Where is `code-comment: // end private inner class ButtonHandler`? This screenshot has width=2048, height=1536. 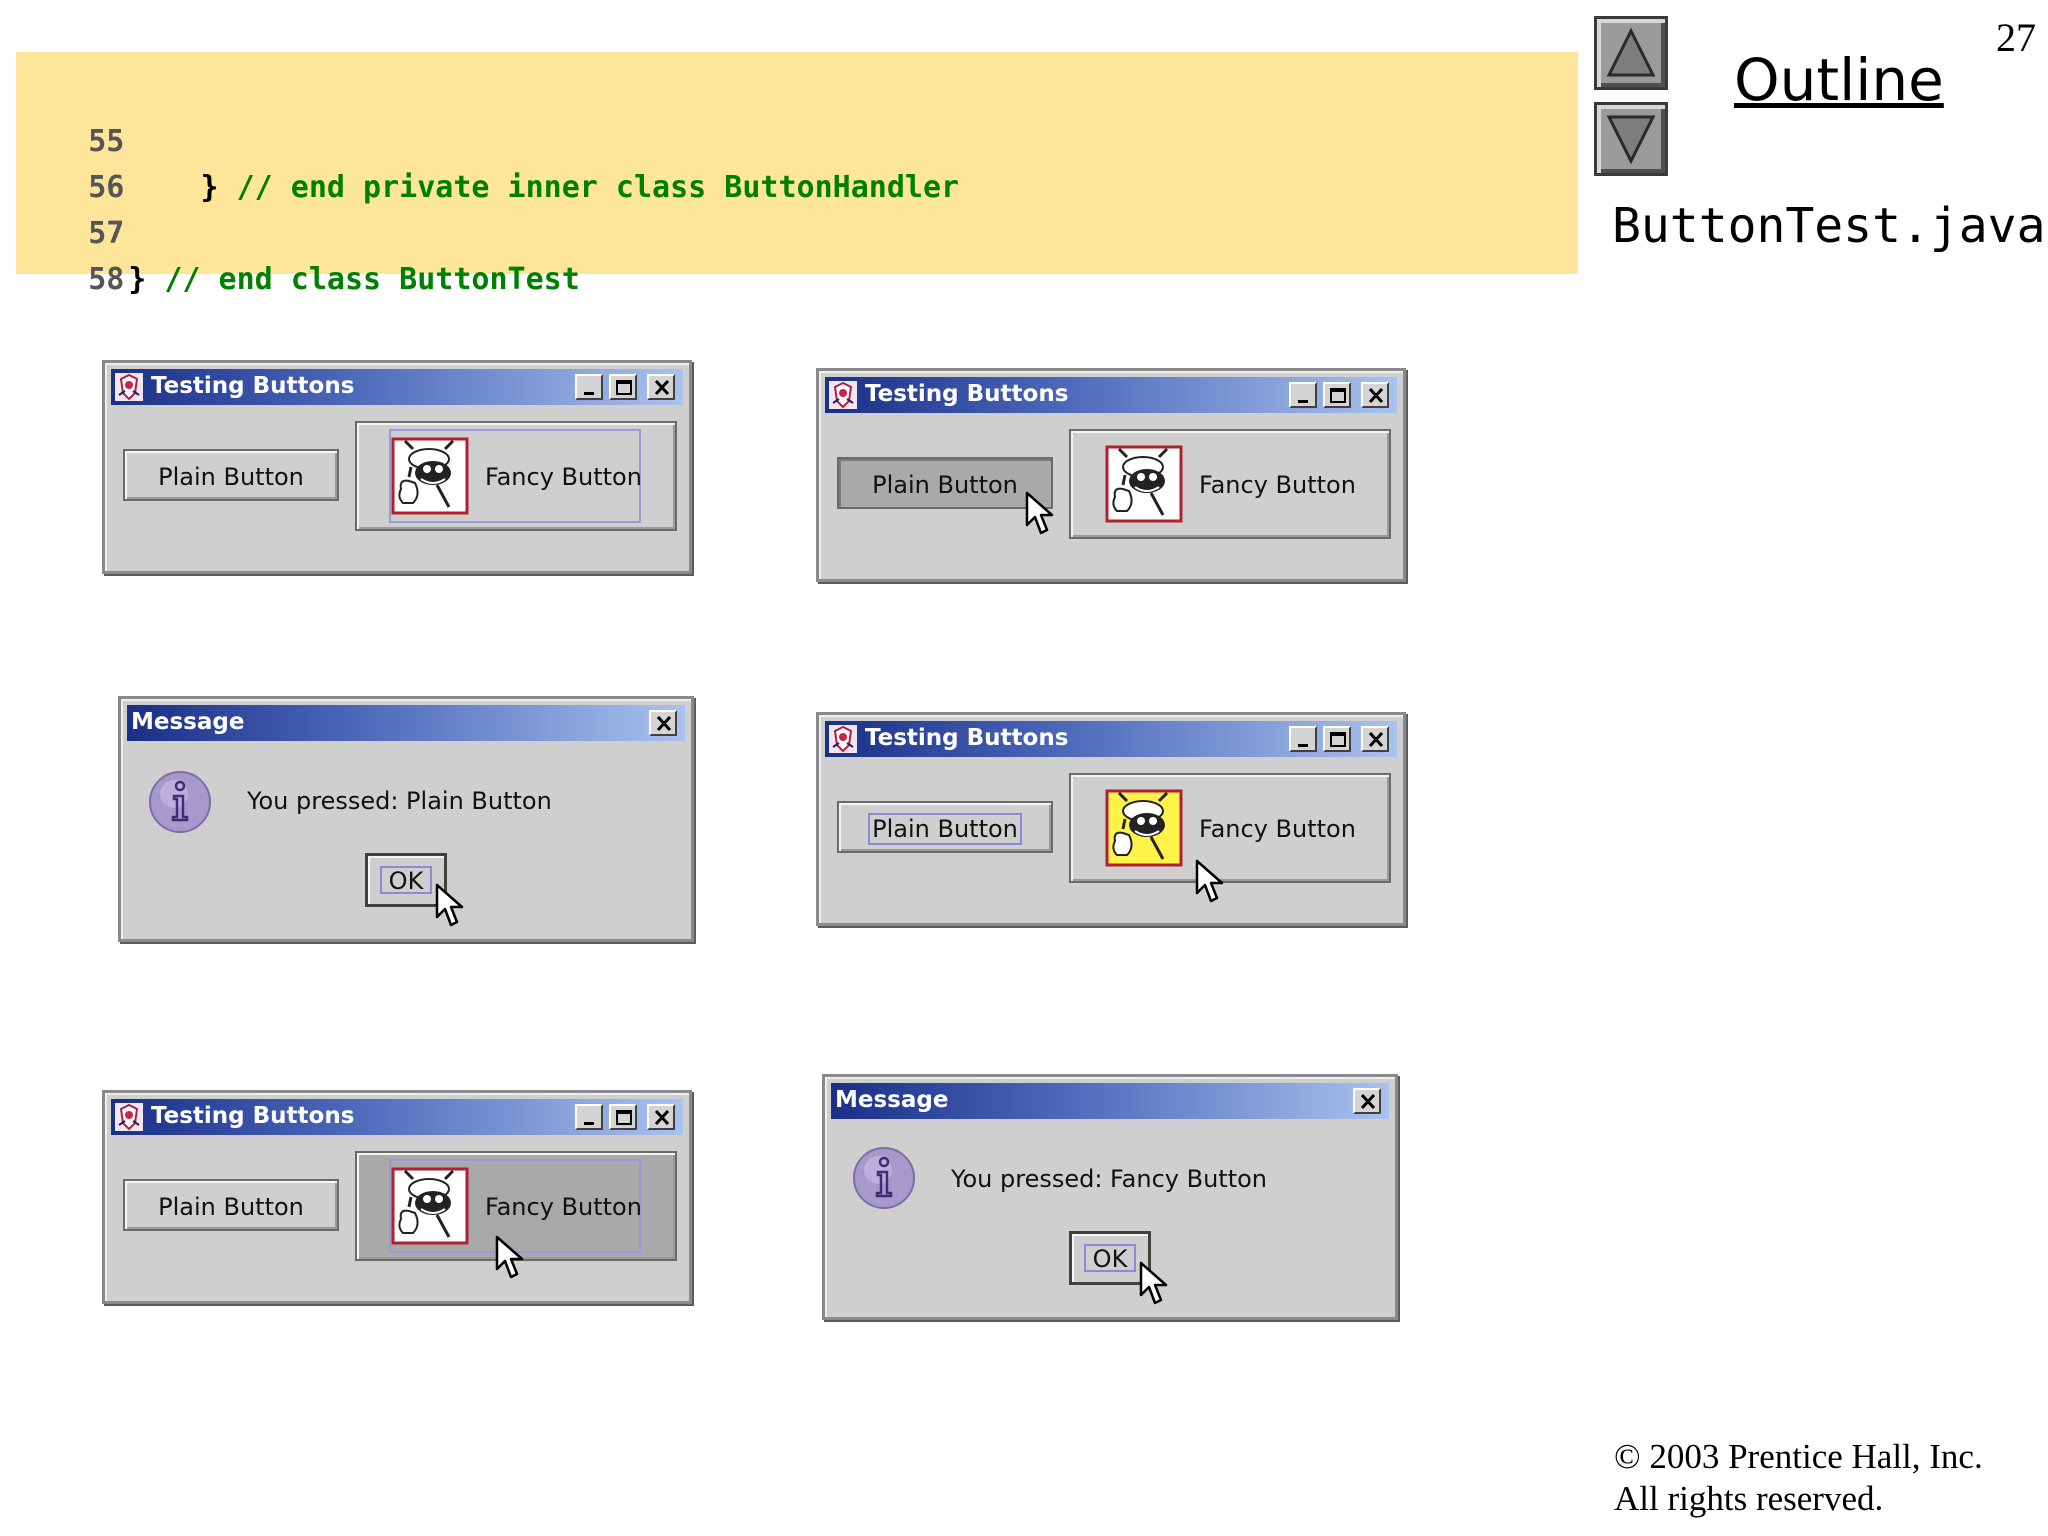 code-comment: // end private inner class ButtonHandler is located at coordinates (598, 187).